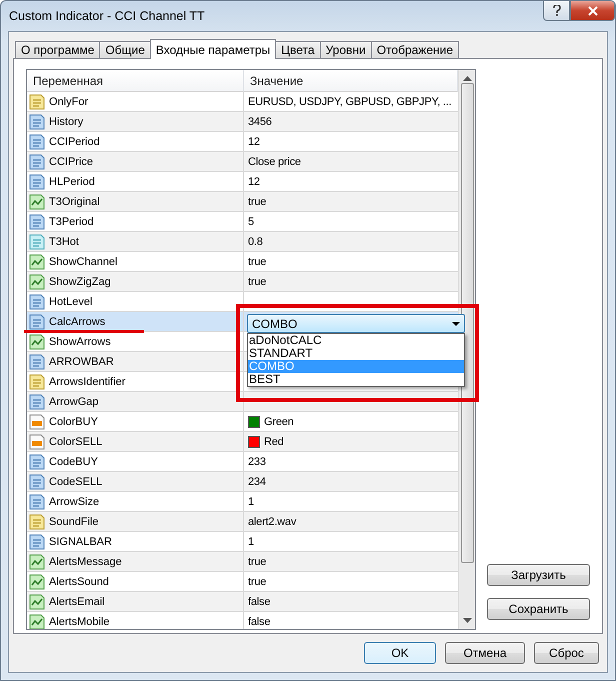 This screenshot has height=681, width=616. I want to click on parameter-name: CCIPrice, so click(71, 162).